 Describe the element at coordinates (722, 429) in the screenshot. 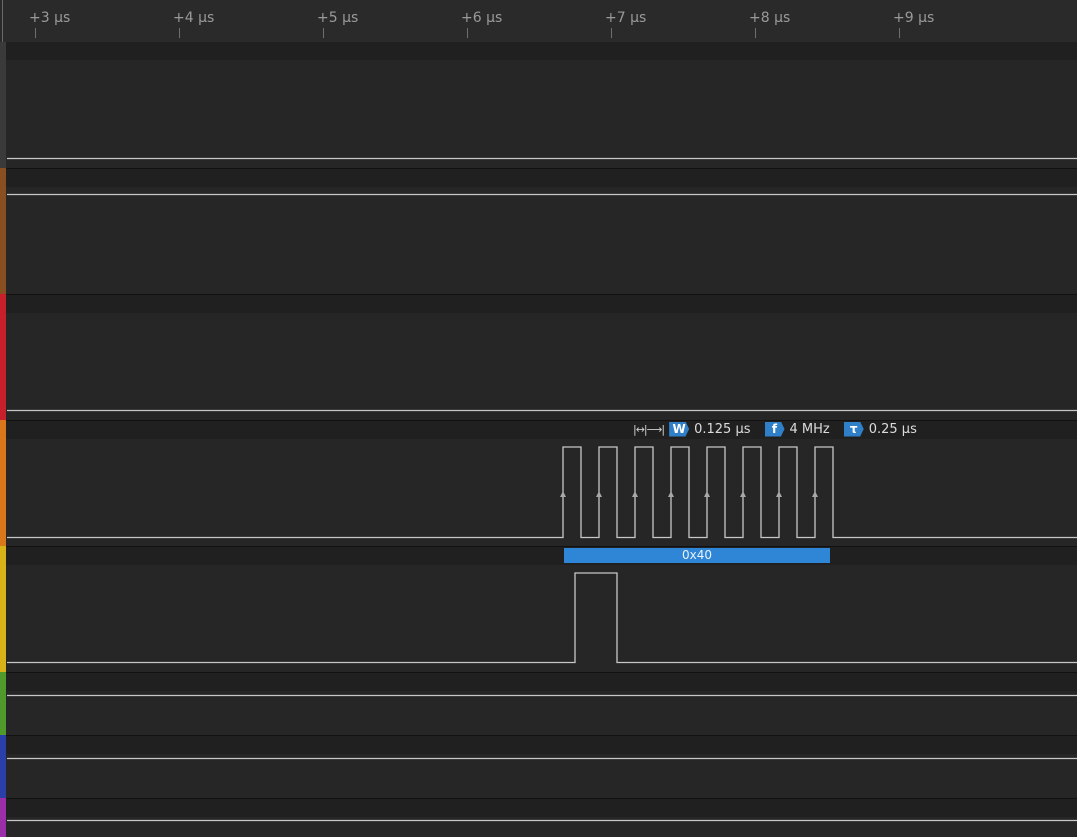

I see `width-value: 0.125 µs` at that location.